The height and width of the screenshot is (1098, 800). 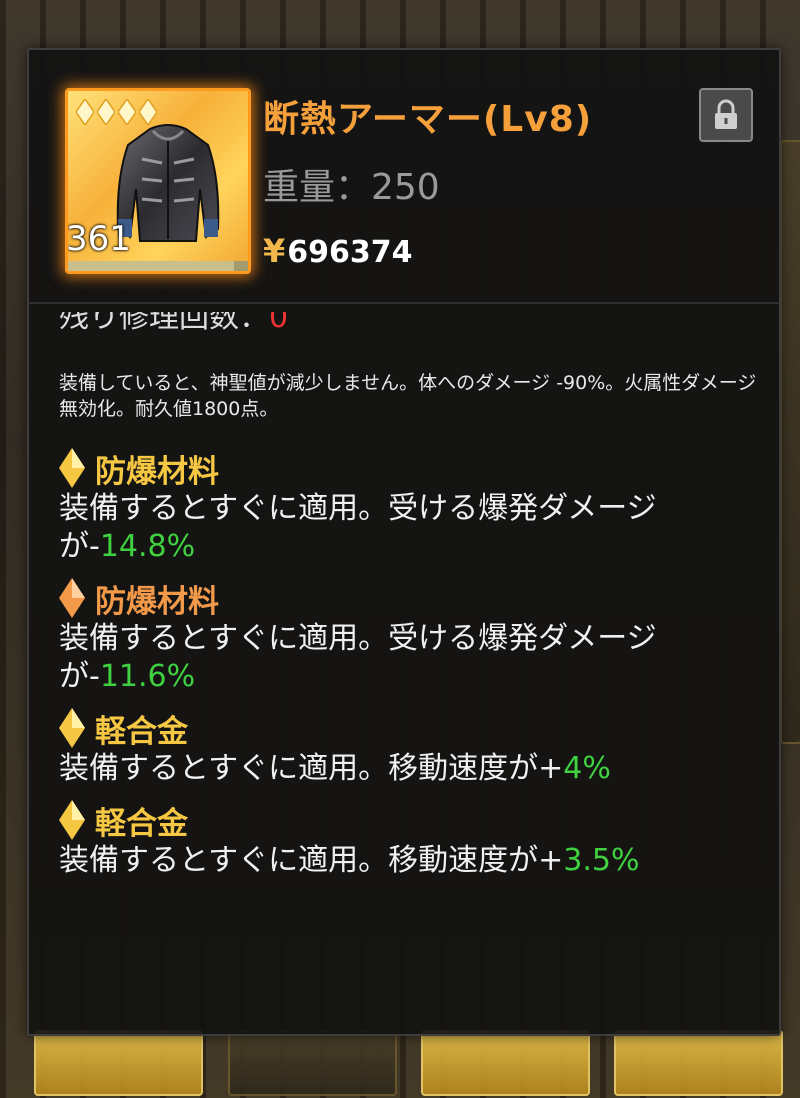 What do you see at coordinates (409, 747) in the screenshot?
I see `attribute-item: 軽合金 装備するとすぐに適用。移動速度が+4%` at bounding box center [409, 747].